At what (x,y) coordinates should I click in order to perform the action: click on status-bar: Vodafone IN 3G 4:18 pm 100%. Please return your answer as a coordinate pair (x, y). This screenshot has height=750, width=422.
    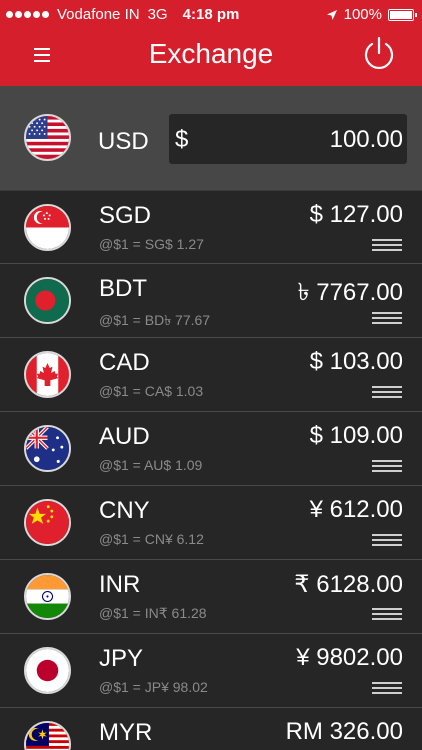
    Looking at the image, I should click on (211, 15).